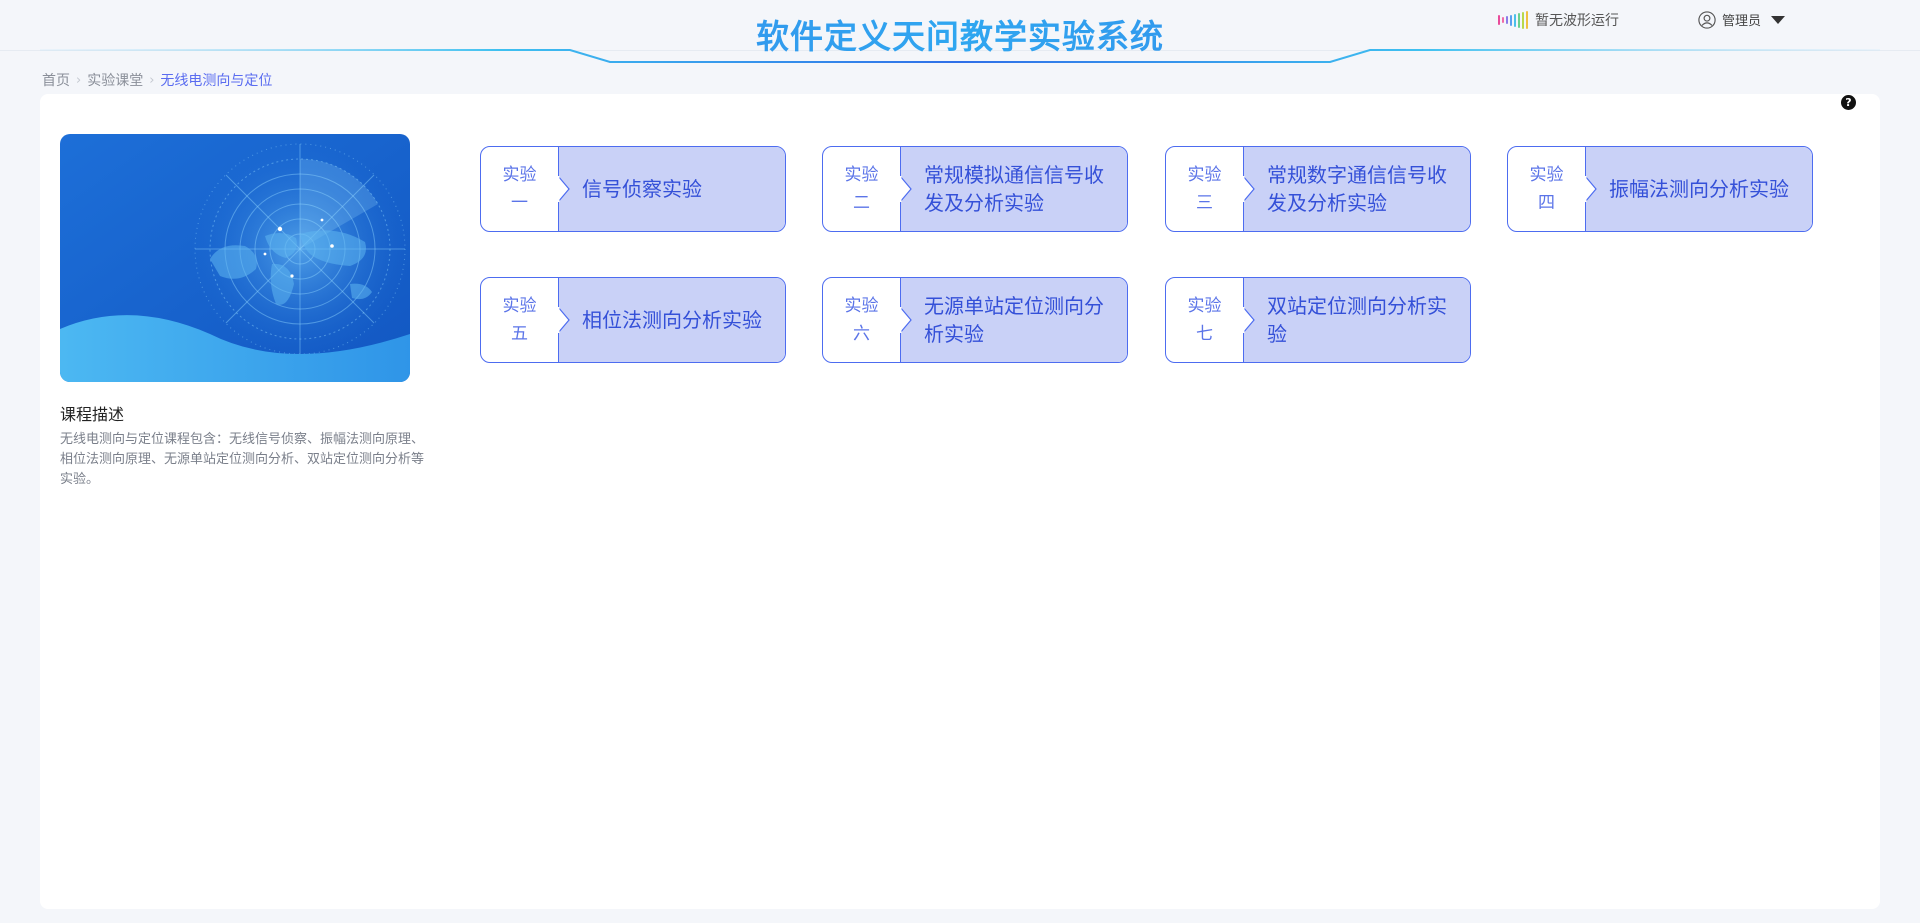 This screenshot has width=1920, height=923. Describe the element at coordinates (1357, 320) in the screenshot. I see `experiment-name: 双站定位测向分析实验` at that location.